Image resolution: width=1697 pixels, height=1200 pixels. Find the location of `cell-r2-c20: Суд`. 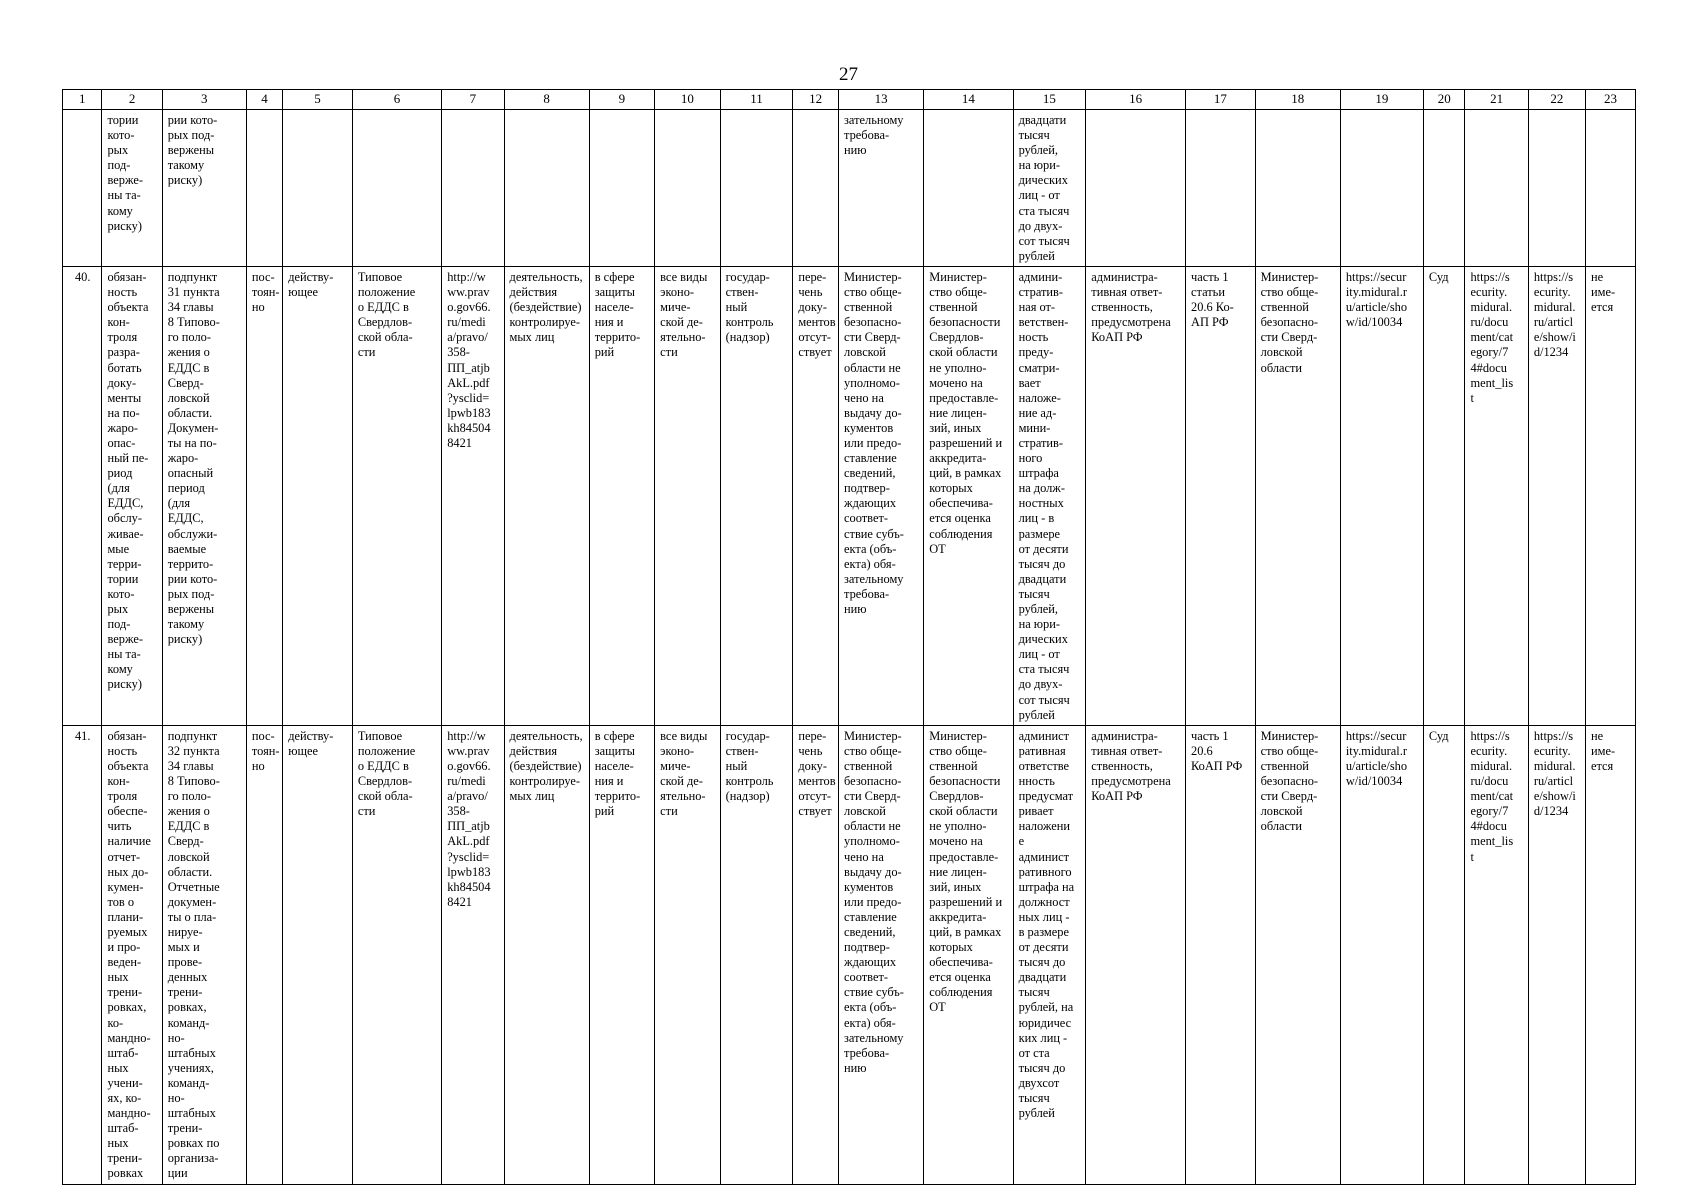

cell-r2-c20: Суд is located at coordinates (1444, 954).